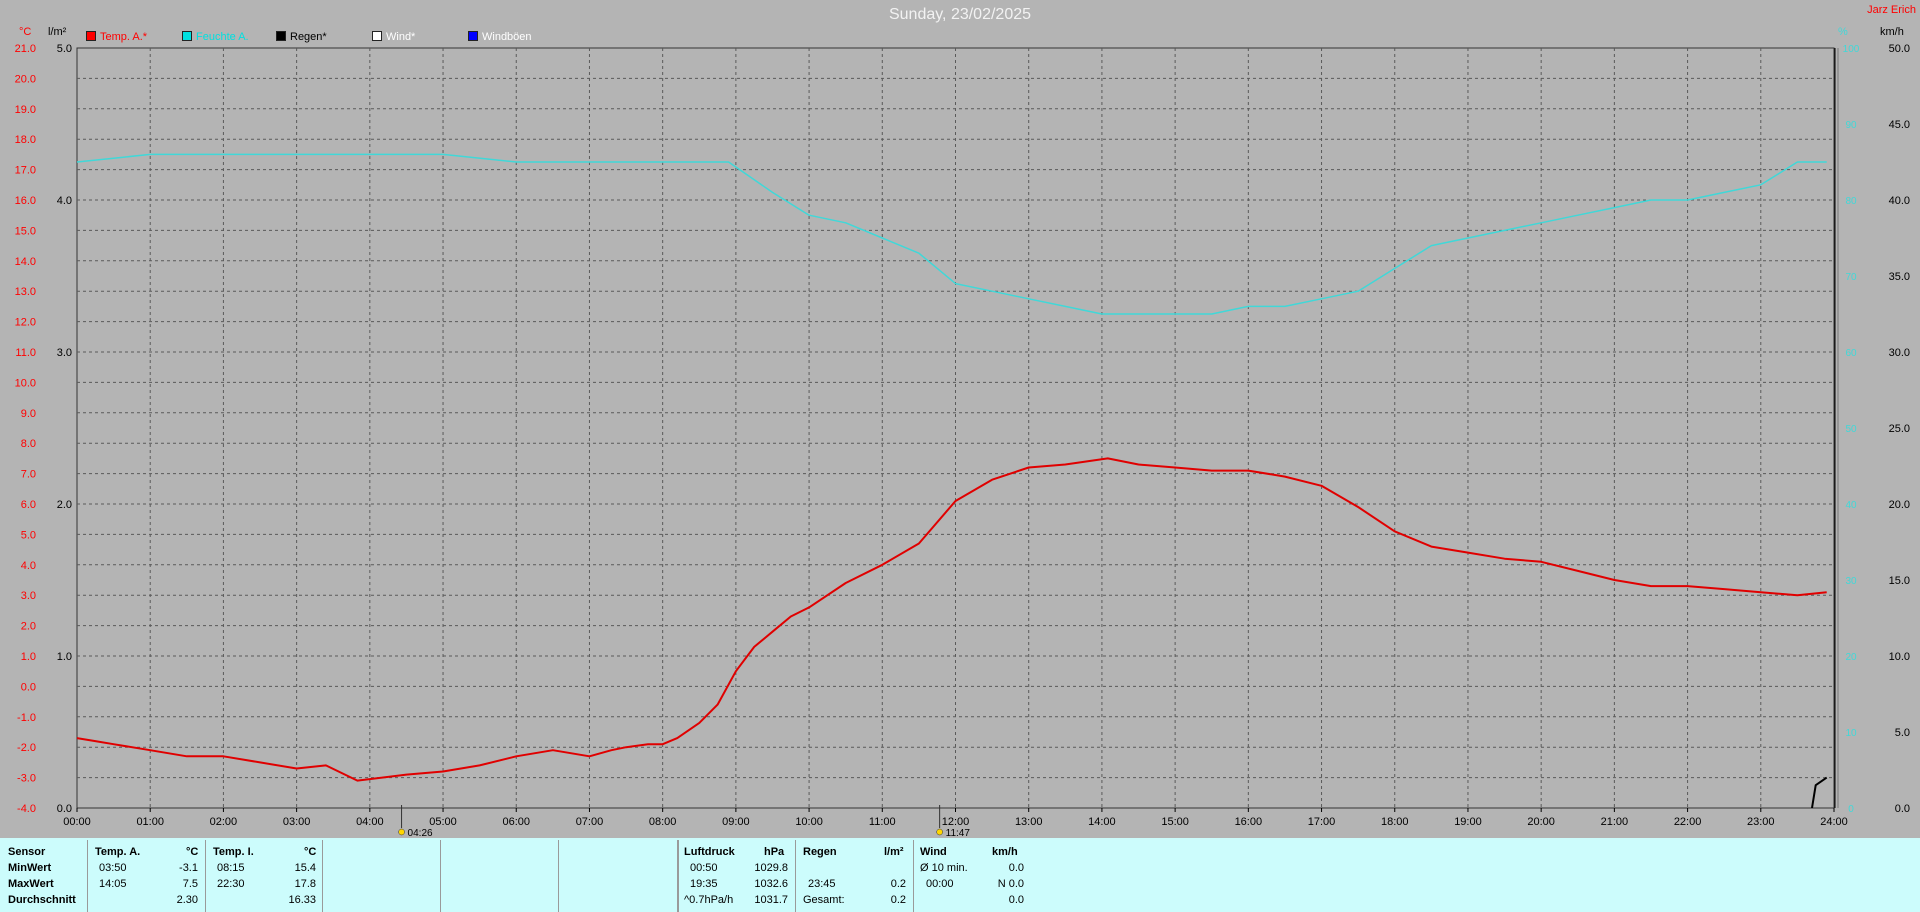  What do you see at coordinates (1010, 884) in the screenshot?
I see `wind-max: N 0.0` at bounding box center [1010, 884].